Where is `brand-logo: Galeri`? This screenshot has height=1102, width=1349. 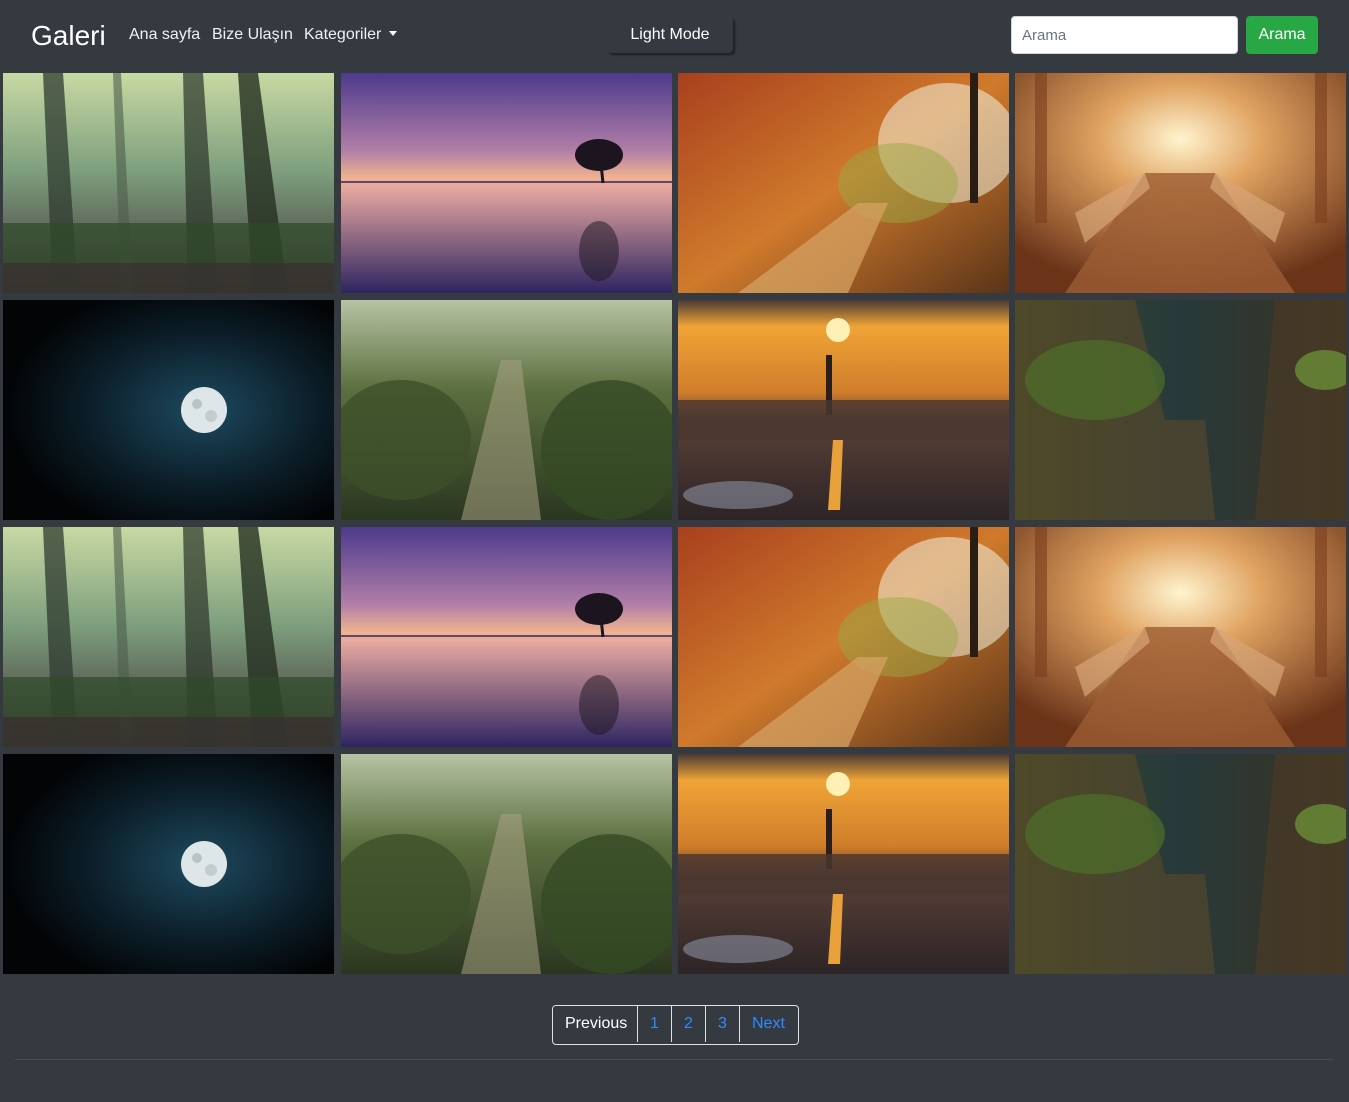 brand-logo: Galeri is located at coordinates (68, 36).